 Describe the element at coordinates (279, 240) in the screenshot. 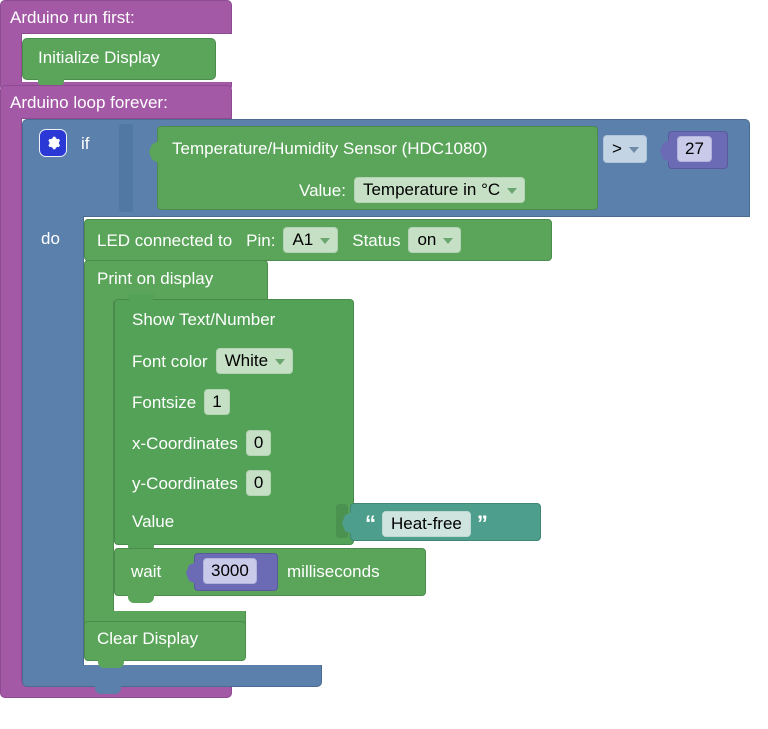

I see `led-block-row: LED connected to Pin: A1 Status on` at that location.